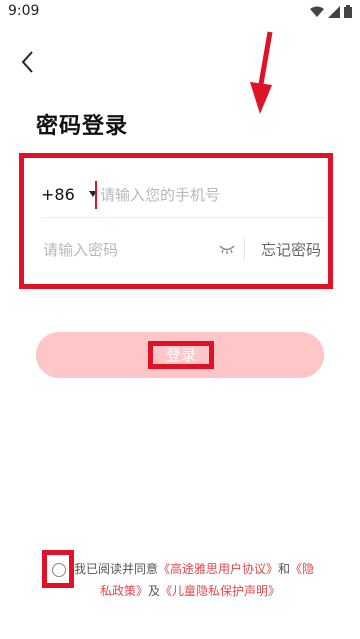  I want to click on privacy-policy-link-part2: 私政策》, so click(124, 591).